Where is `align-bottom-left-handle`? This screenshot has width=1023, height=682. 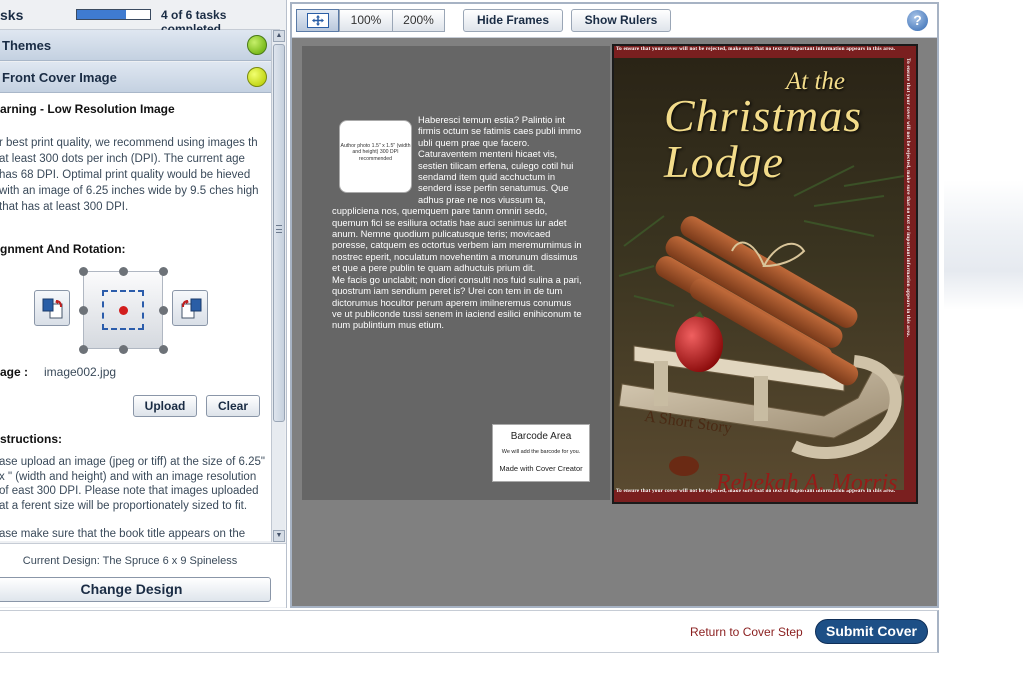
align-bottom-left-handle is located at coordinates (83, 349).